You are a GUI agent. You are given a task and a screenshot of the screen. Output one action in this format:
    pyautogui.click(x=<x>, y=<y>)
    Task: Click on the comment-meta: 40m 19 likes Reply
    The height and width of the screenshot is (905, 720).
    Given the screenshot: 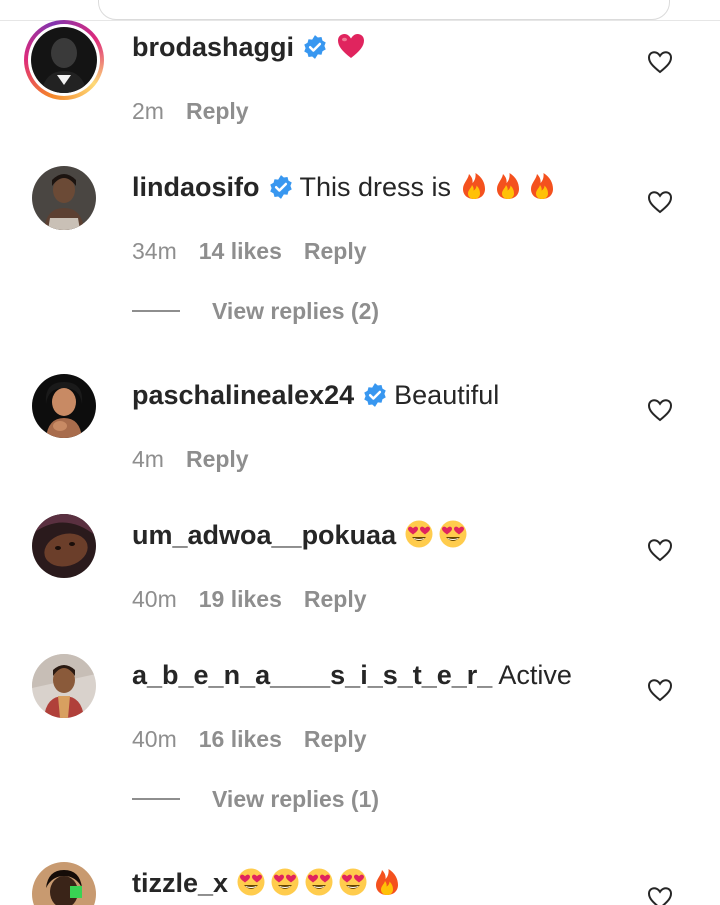 What is the action you would take?
    pyautogui.click(x=249, y=599)
    